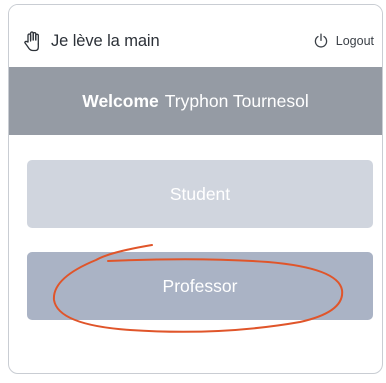  I want to click on user-name: Tryphon Tournesol, so click(236, 100).